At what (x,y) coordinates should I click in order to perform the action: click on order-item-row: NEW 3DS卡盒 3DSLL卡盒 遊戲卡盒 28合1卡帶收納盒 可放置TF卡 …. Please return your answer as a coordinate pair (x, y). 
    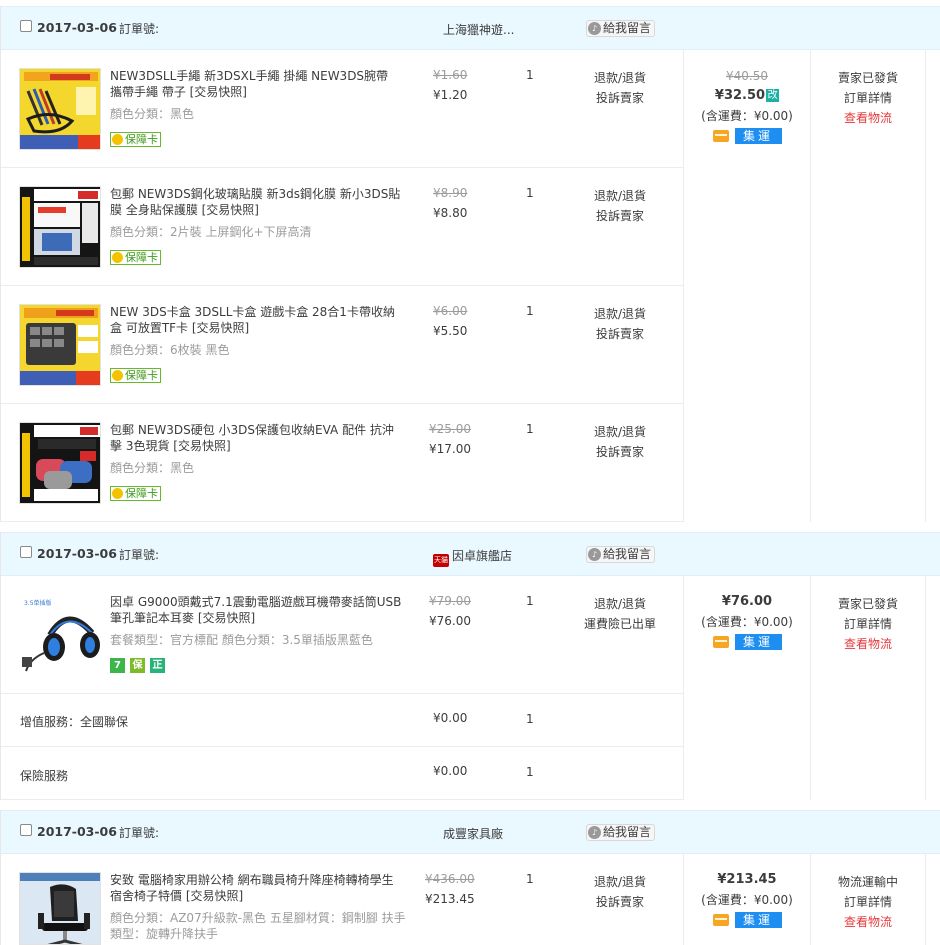
    Looking at the image, I should click on (342, 345).